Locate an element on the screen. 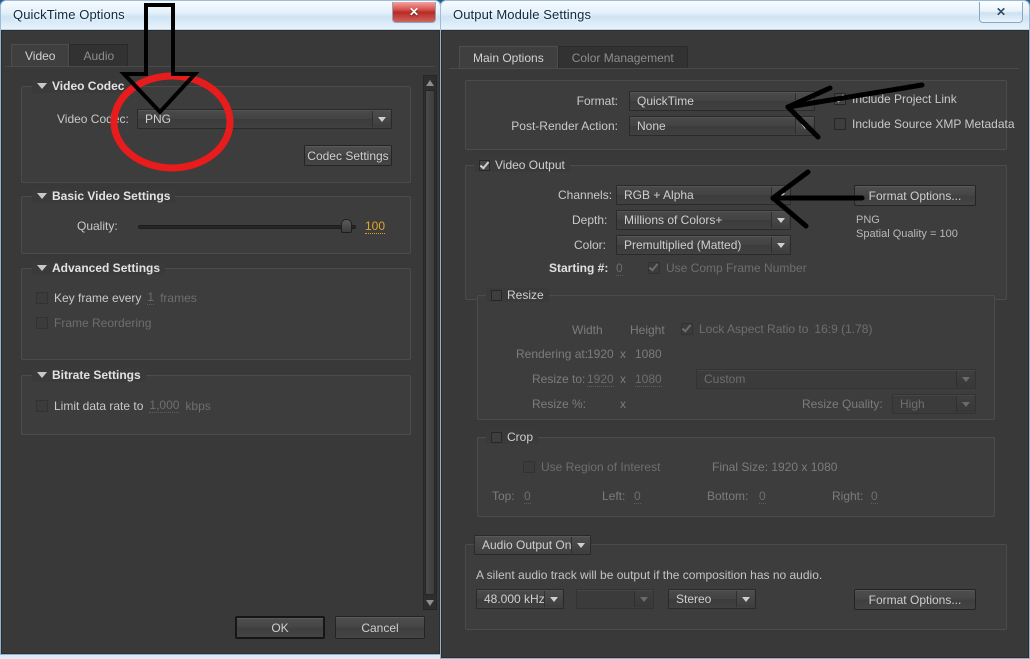  lock-aspect-ratio-label: Lock Aspect Ratio to is located at coordinates (754, 329).